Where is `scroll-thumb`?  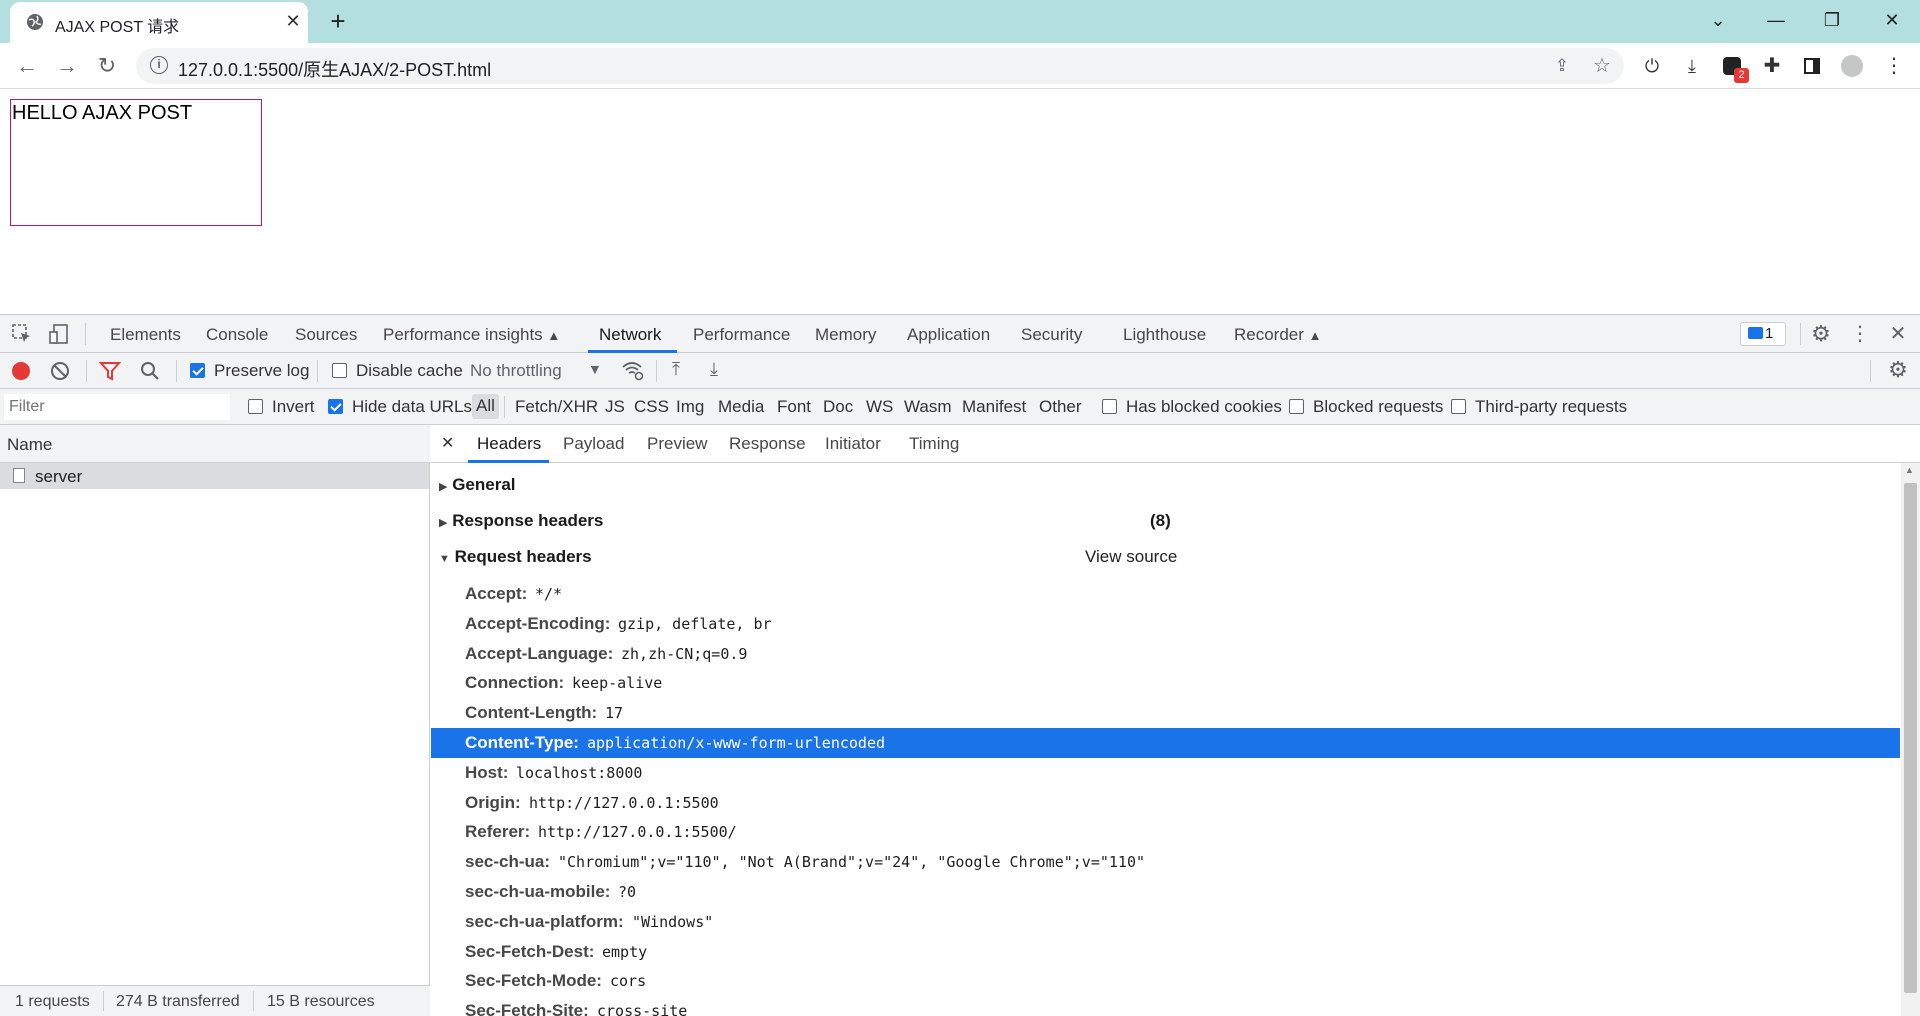
scroll-thumb is located at coordinates (1910, 738).